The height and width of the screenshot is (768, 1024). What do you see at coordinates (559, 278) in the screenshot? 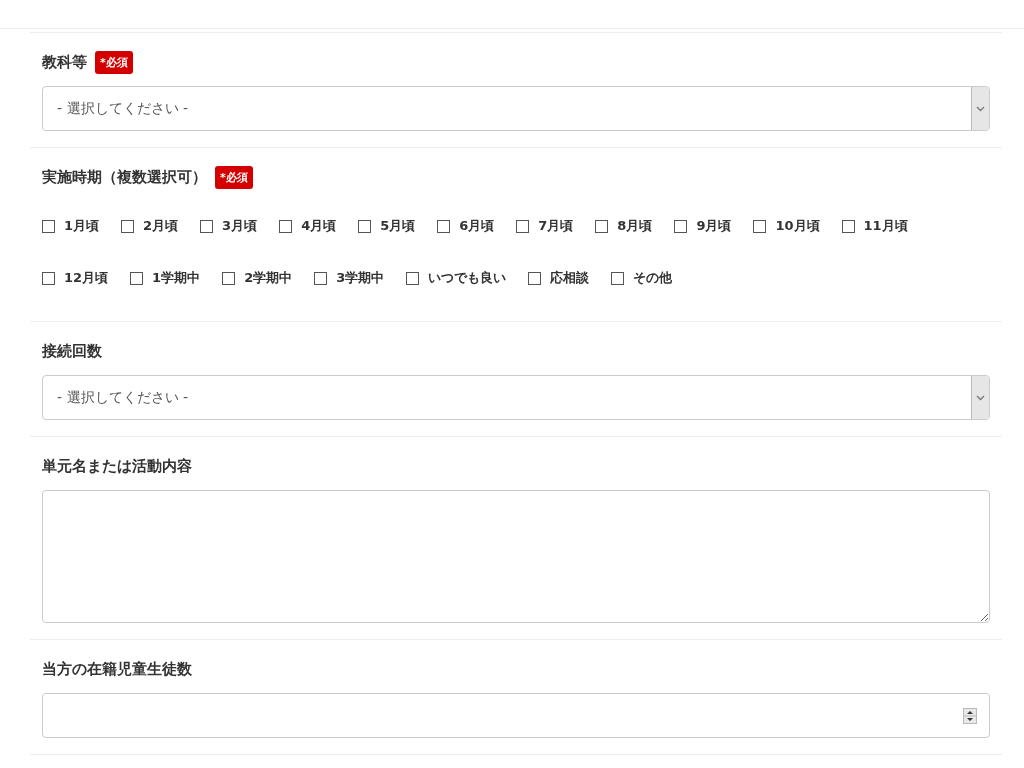
I see `checkbox-option: 応相談` at bounding box center [559, 278].